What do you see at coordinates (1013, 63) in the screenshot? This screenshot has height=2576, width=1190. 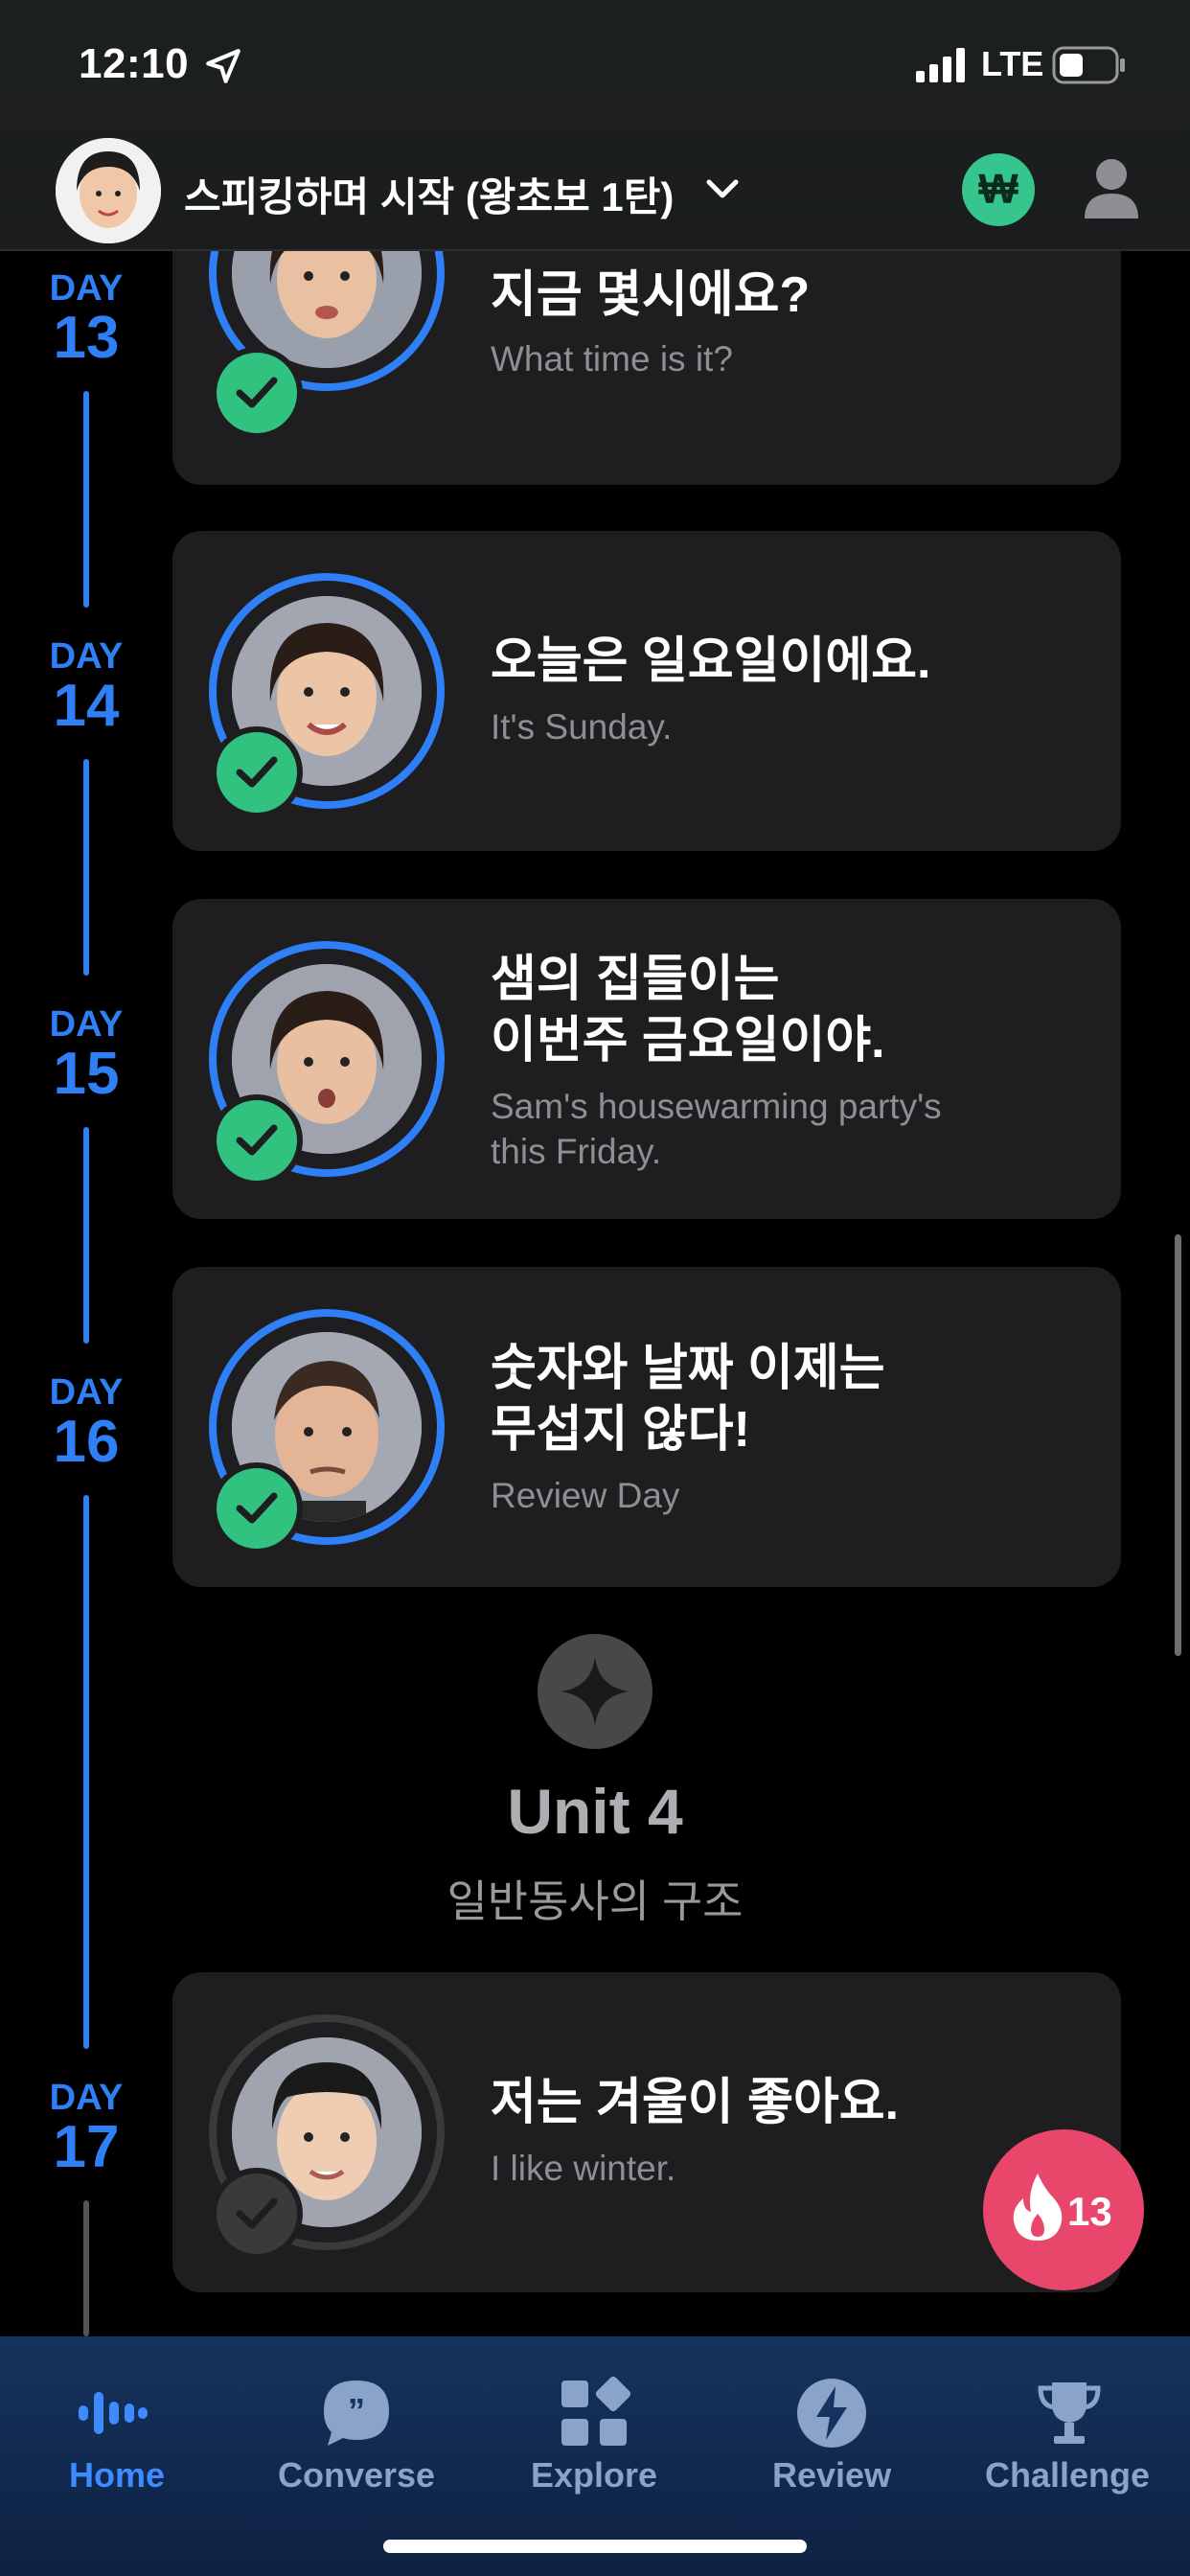 I see `network-type: LTE` at bounding box center [1013, 63].